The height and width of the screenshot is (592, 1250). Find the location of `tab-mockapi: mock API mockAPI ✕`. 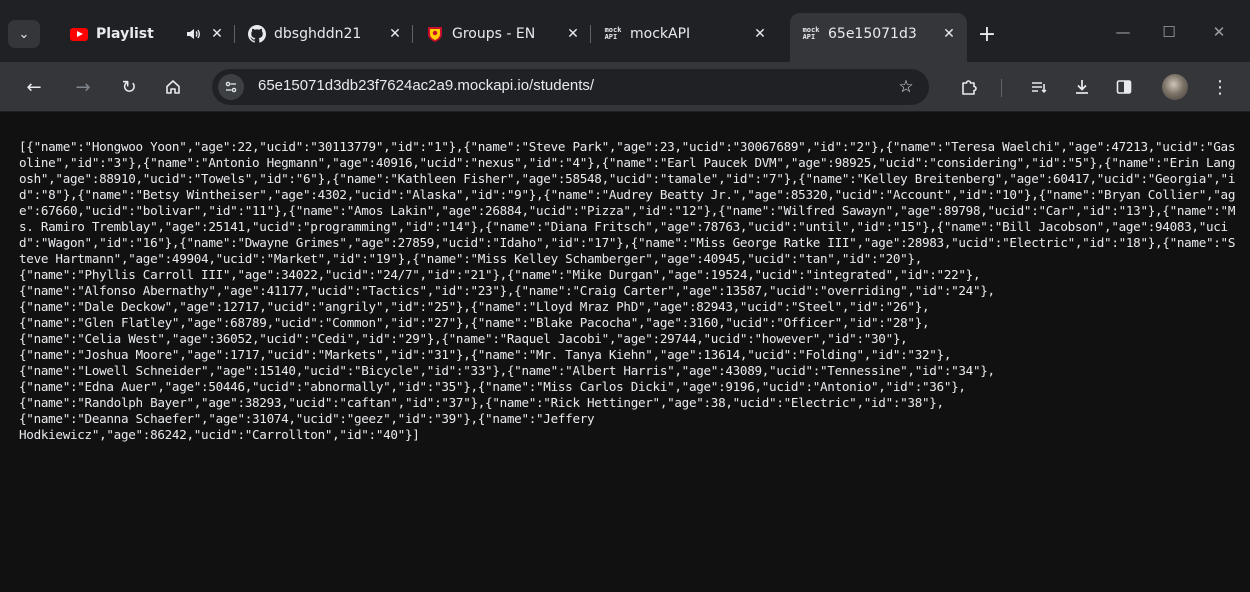

tab-mockapi: mock API mockAPI ✕ is located at coordinates (685, 34).